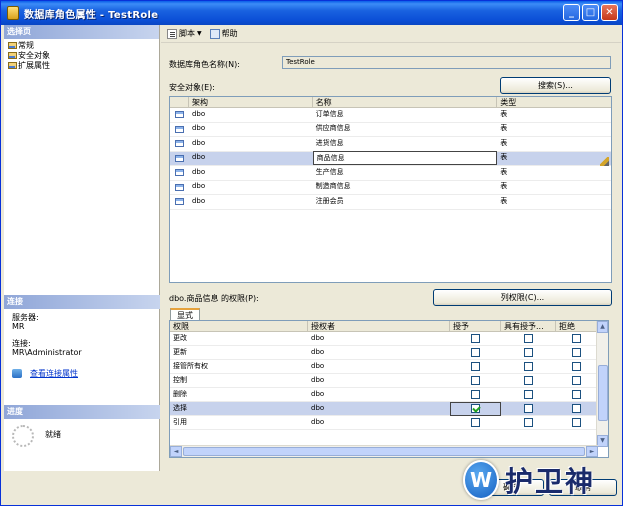 This screenshot has height=506, width=623. What do you see at coordinates (390, 129) in the screenshot?
I see `table-row: dbo 供应商信息 表` at bounding box center [390, 129].